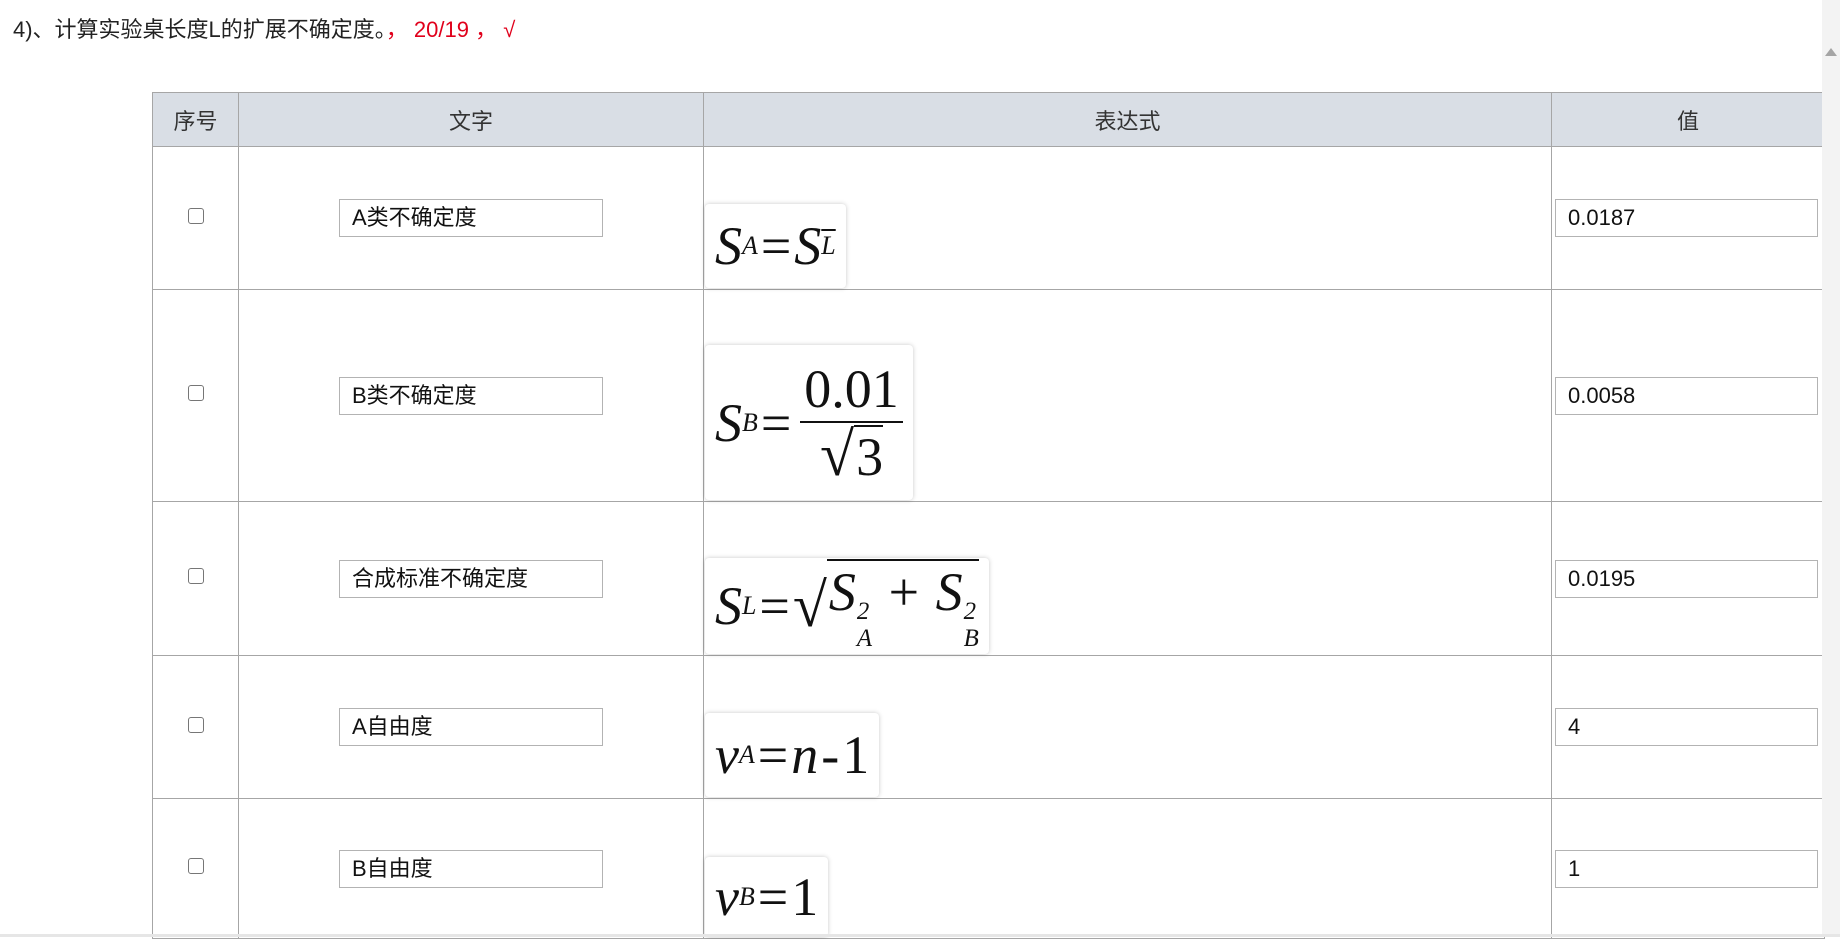 The image size is (1840, 939). Describe the element at coordinates (1127, 395) in the screenshot. I see `expression-cell: SB = 0.01 √3` at that location.